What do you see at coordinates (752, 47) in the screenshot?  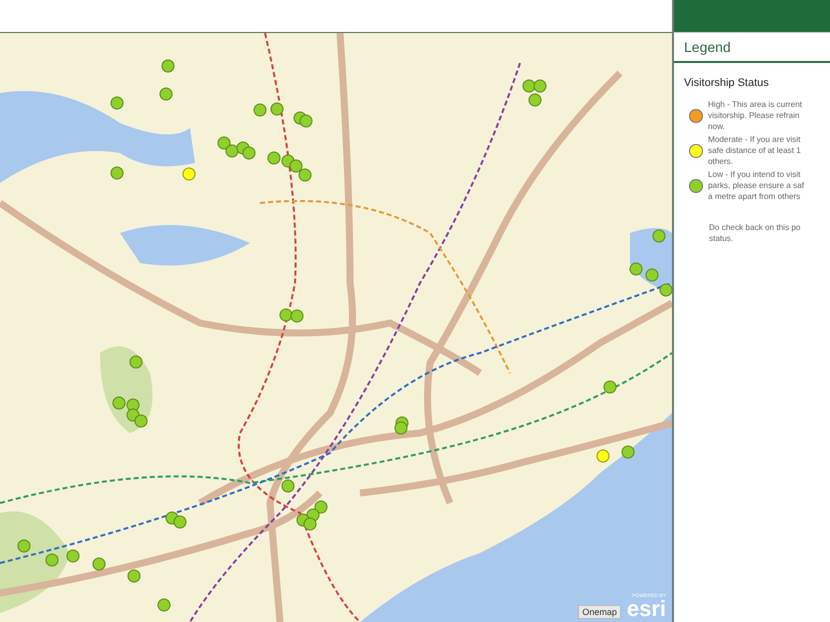 I see `legend-title: Legend` at bounding box center [752, 47].